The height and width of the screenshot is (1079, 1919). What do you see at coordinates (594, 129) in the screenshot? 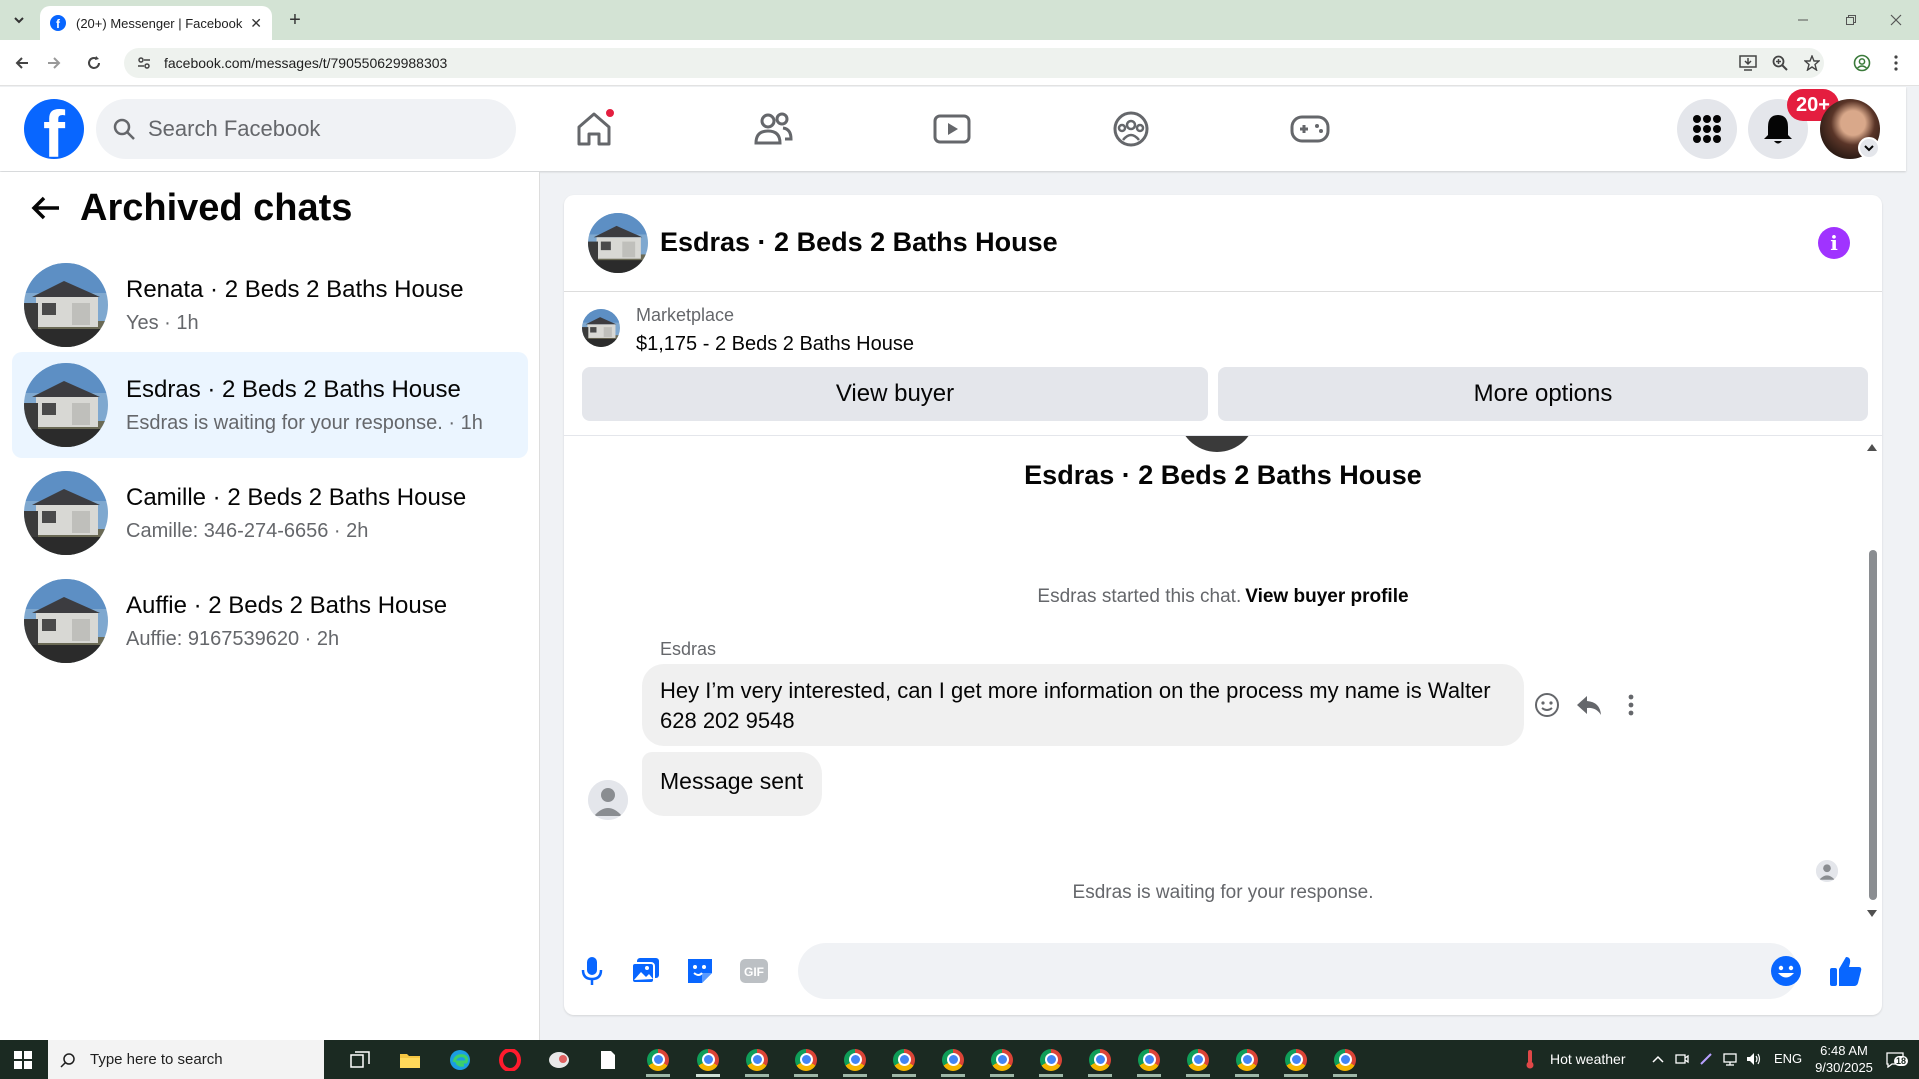
I see `nav-home` at bounding box center [594, 129].